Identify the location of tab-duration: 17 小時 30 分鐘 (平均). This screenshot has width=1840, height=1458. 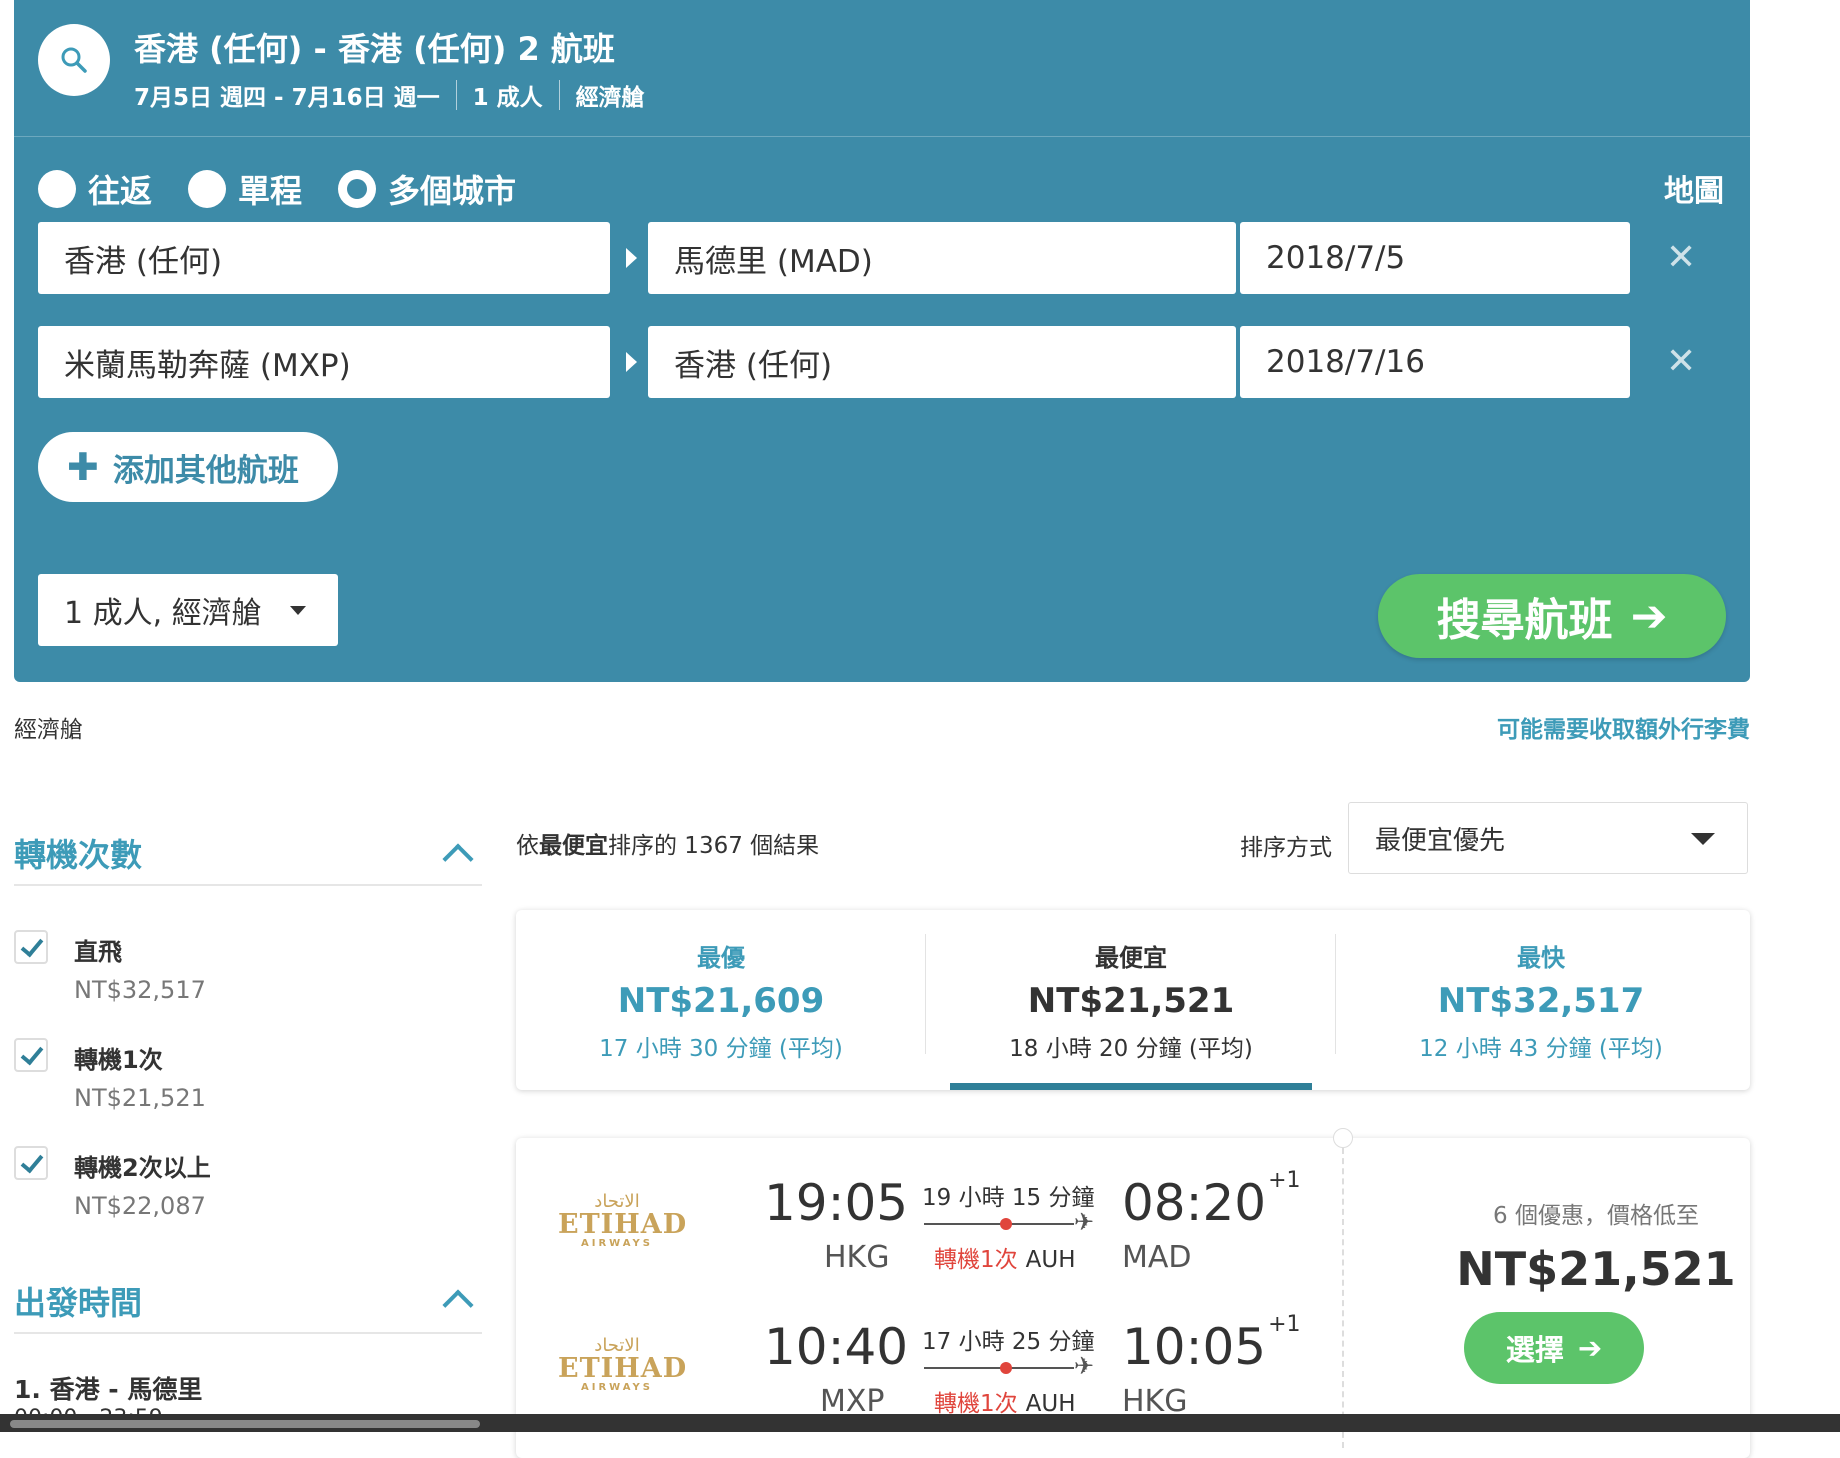
(721, 1049).